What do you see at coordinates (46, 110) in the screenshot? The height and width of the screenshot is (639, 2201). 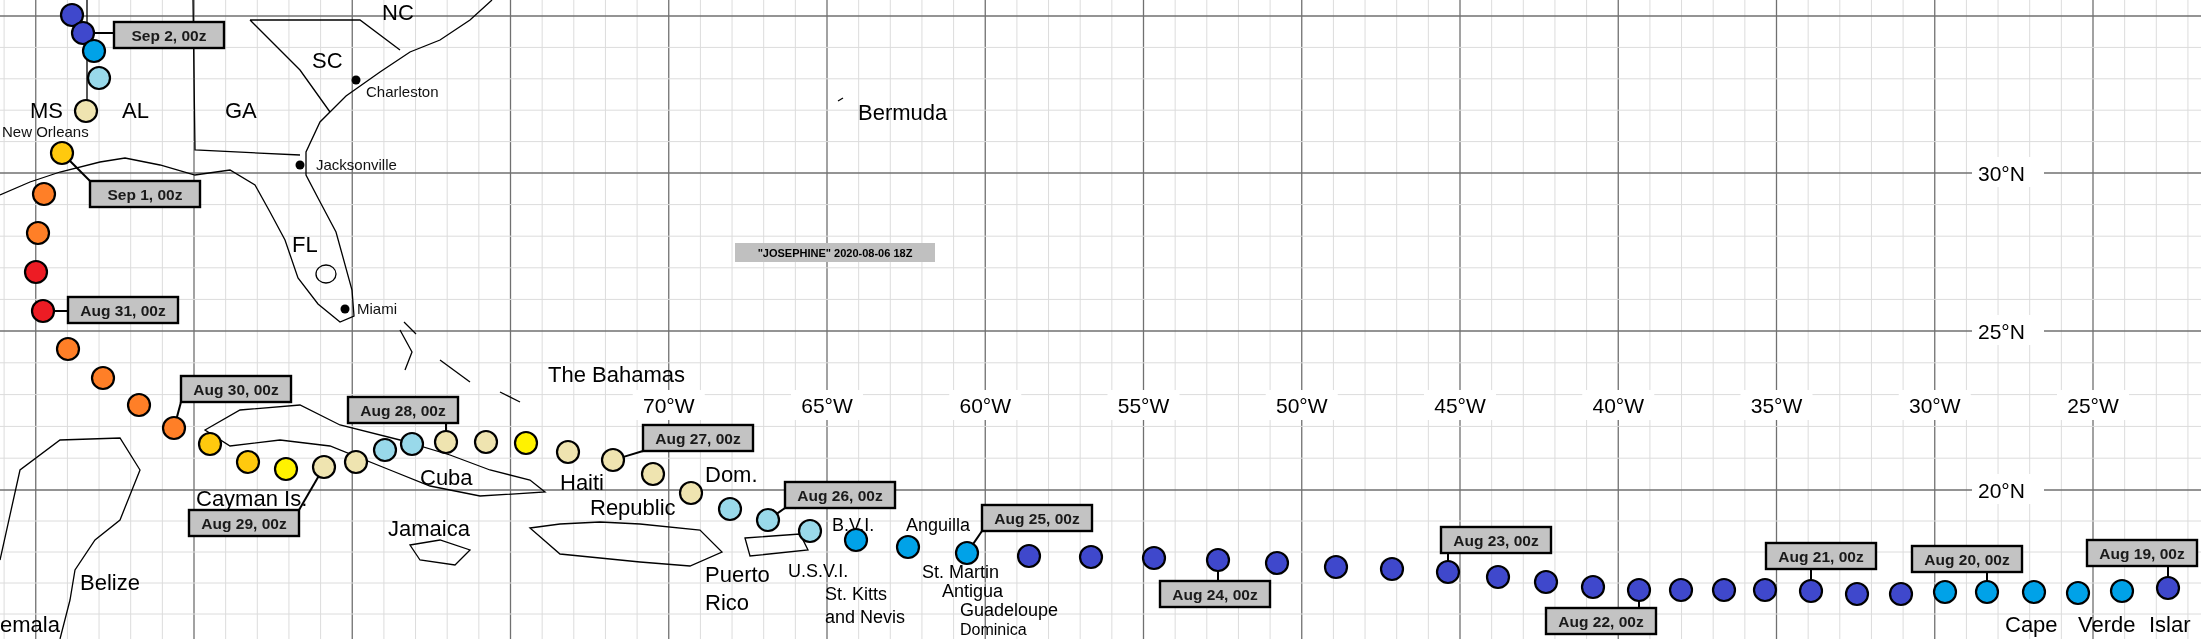 I see `place-name: MS` at bounding box center [46, 110].